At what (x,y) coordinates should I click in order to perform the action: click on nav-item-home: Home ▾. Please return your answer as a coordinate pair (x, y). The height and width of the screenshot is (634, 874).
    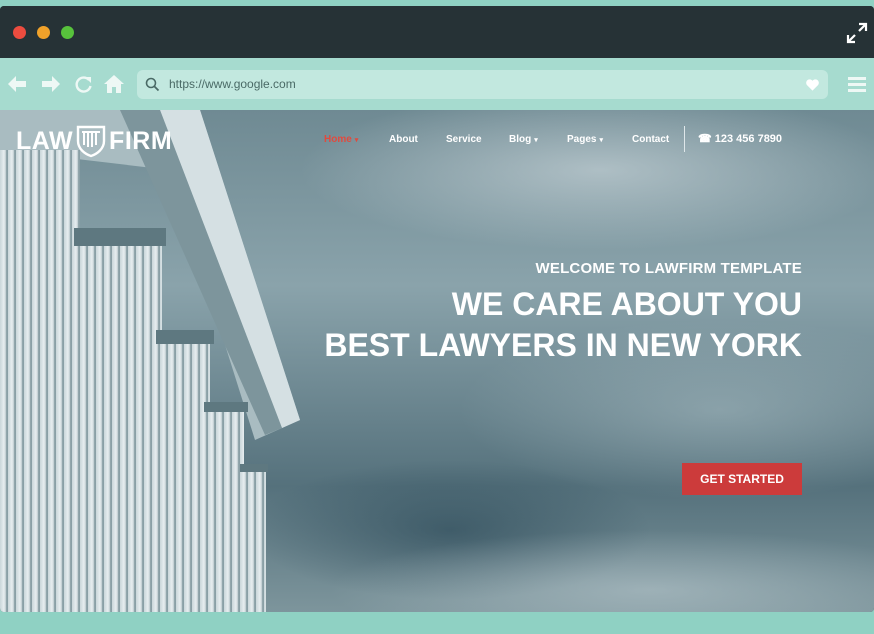
    Looking at the image, I should click on (341, 139).